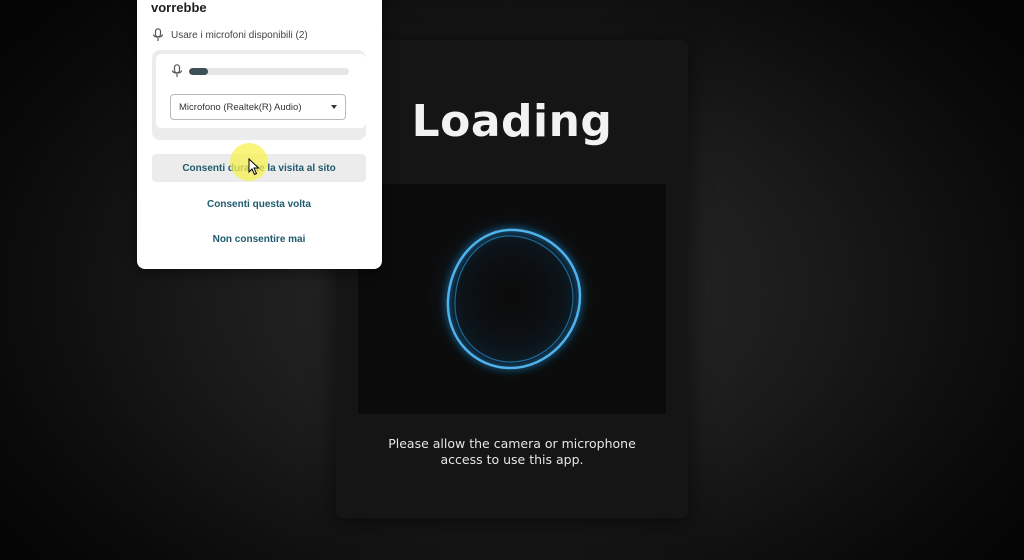 This screenshot has height=560, width=1024. Describe the element at coordinates (259, 168) in the screenshot. I see `allow-while-visiting-button: Consenti durante la visita al sito` at that location.